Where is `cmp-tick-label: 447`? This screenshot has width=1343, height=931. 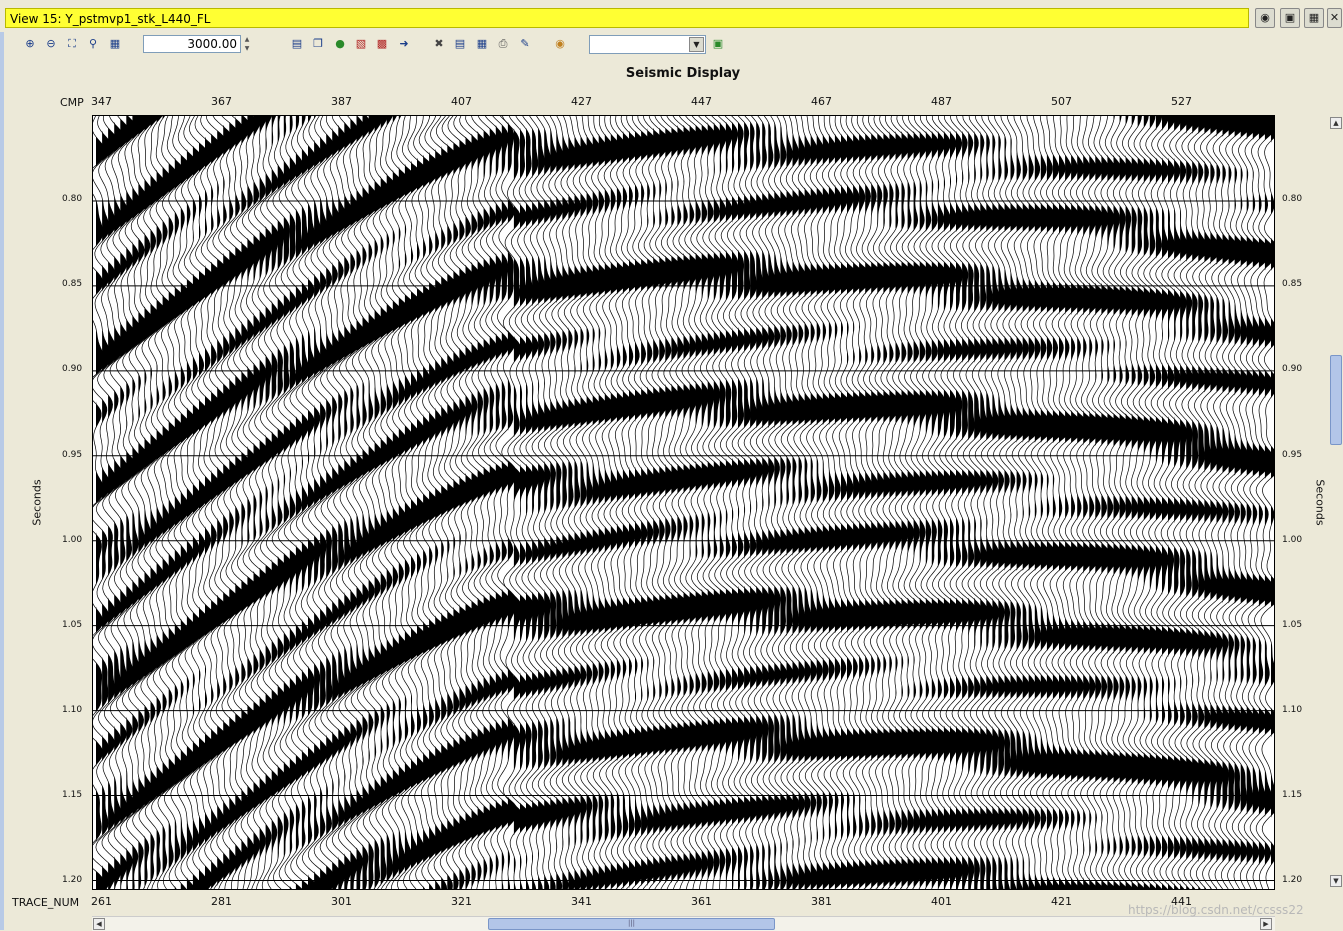
cmp-tick-label: 447 is located at coordinates (701, 101).